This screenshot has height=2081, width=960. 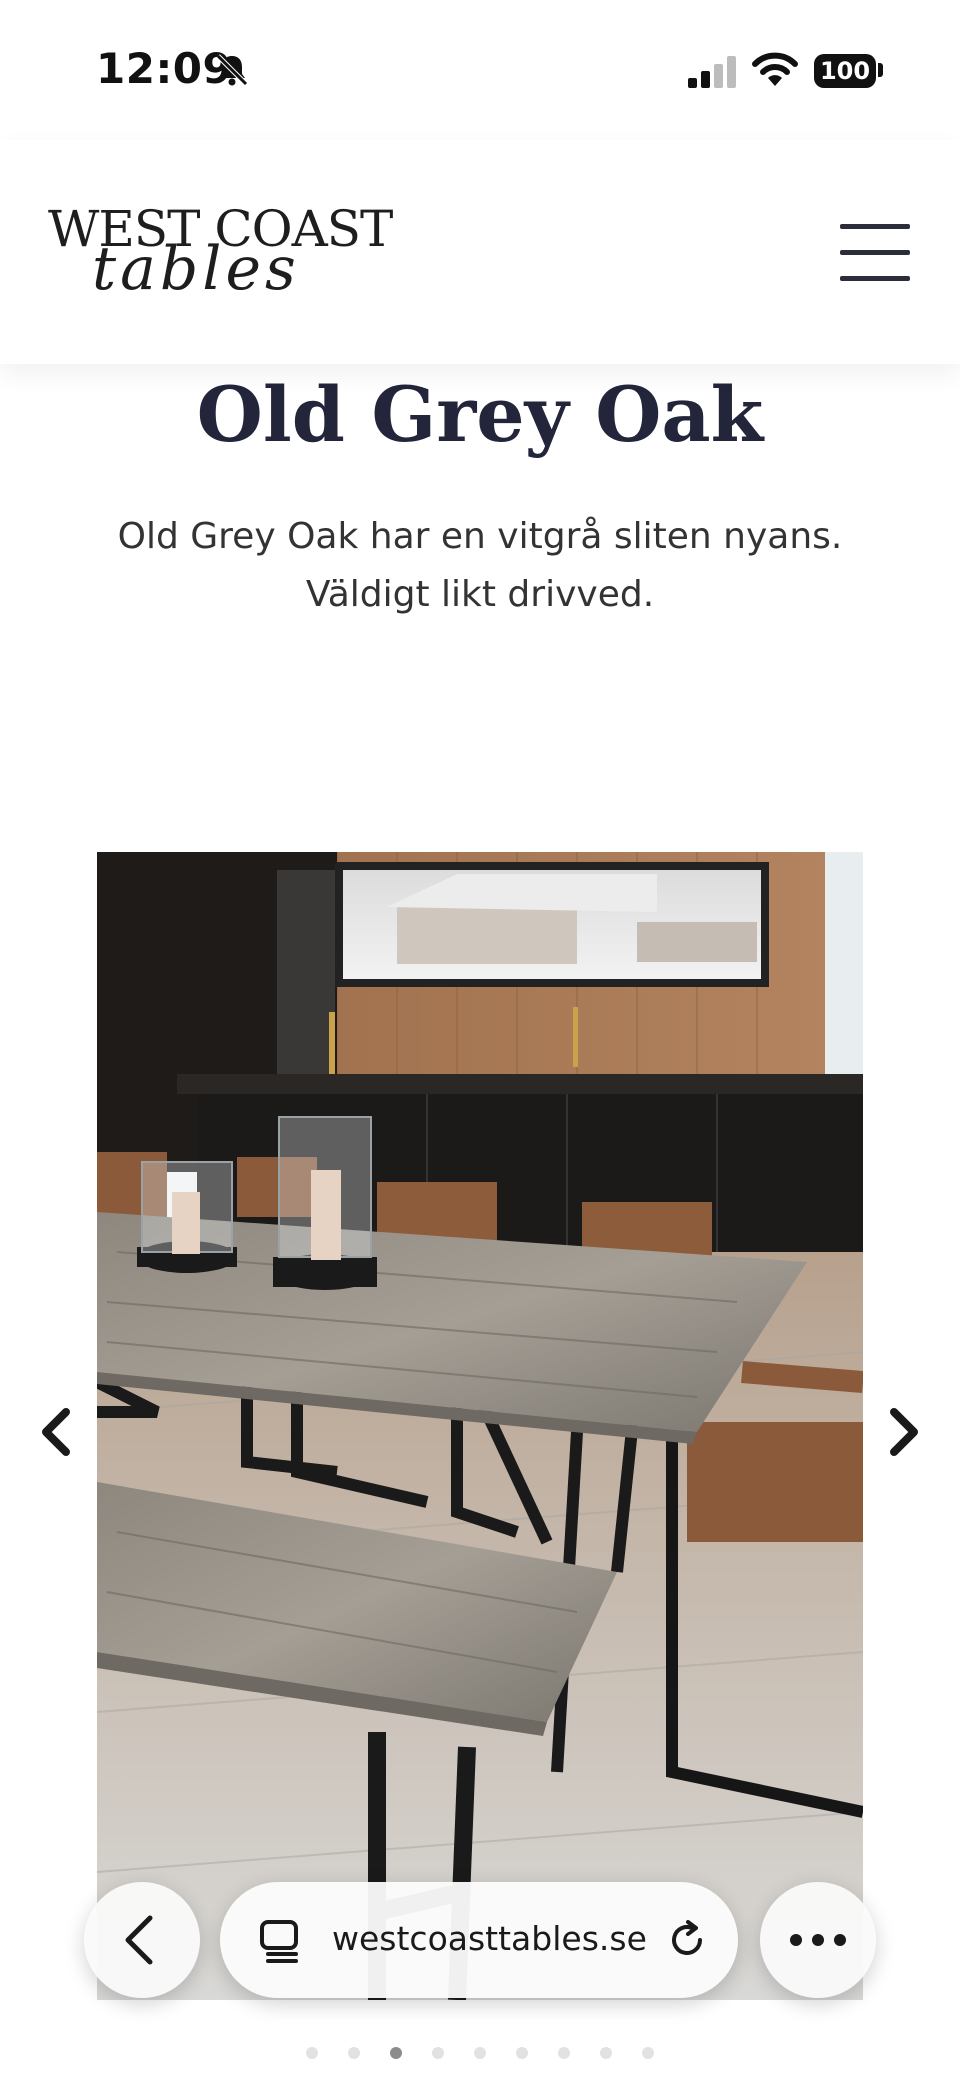 What do you see at coordinates (139, 1940) in the screenshot?
I see `chevron-left-icon` at bounding box center [139, 1940].